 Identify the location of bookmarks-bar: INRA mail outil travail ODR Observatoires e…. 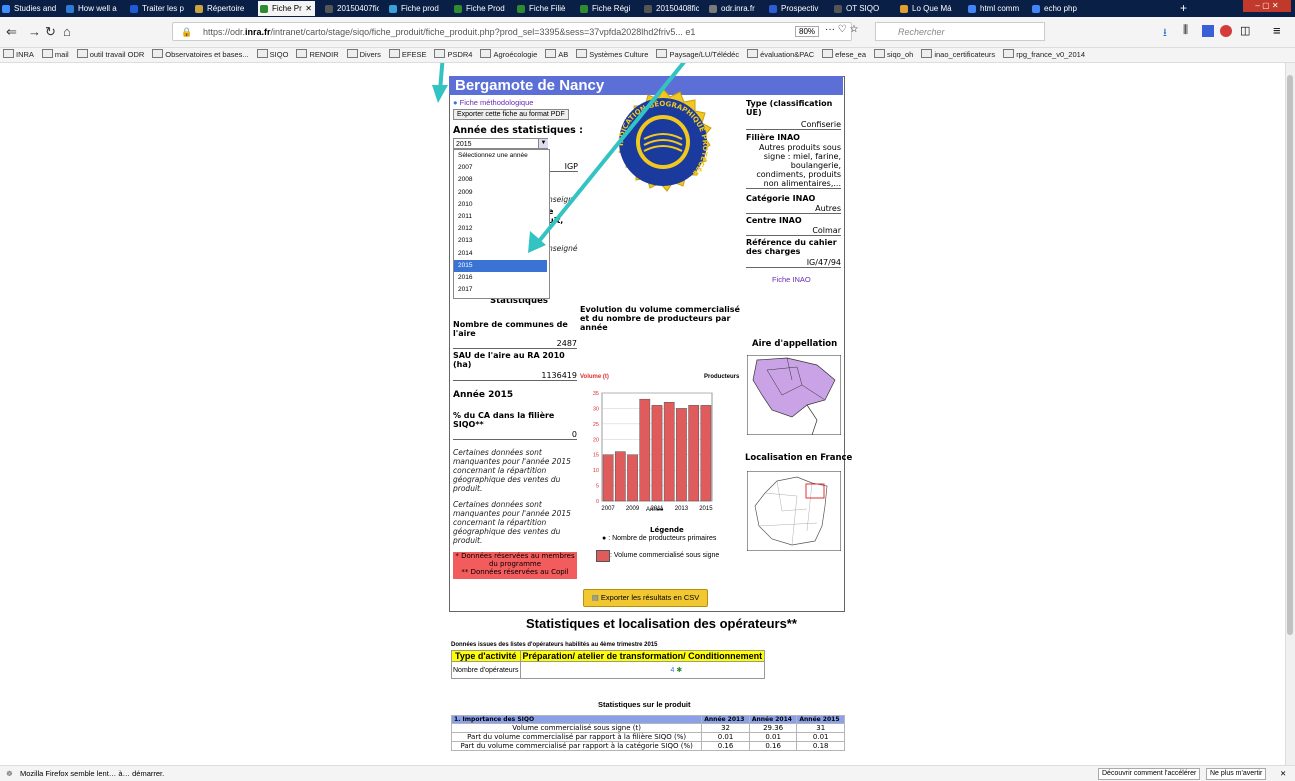
(647, 55).